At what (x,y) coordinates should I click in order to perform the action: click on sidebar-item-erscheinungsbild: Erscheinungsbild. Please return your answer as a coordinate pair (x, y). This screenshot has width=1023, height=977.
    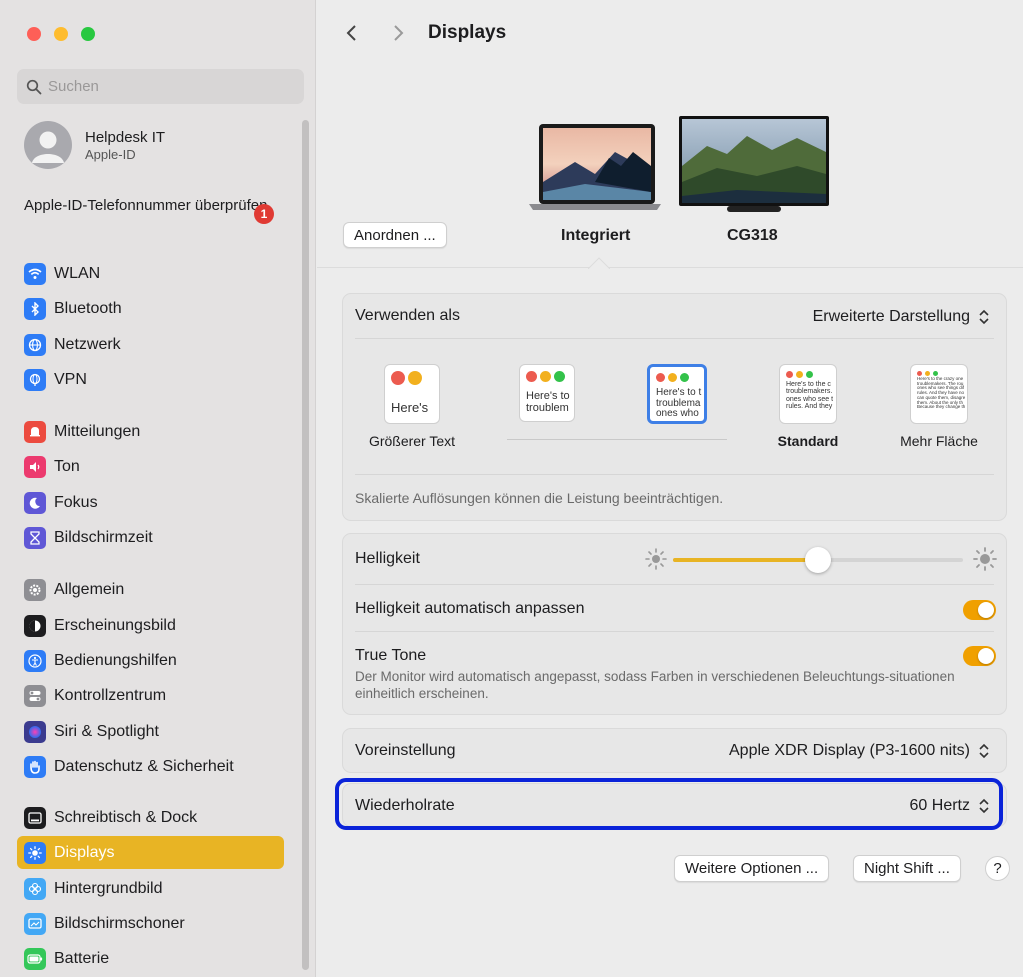
    Looking at the image, I should click on (150, 625).